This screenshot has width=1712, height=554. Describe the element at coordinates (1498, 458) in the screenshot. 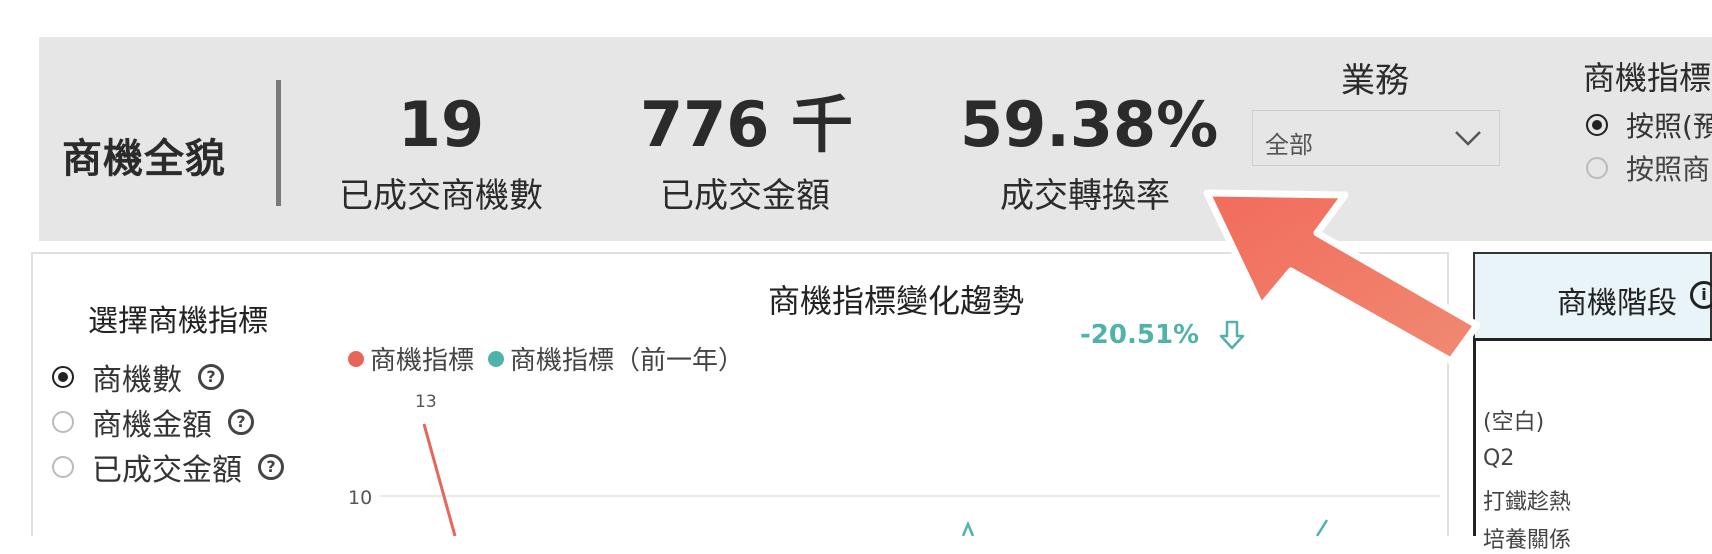

I see `stage-item: Q2` at that location.